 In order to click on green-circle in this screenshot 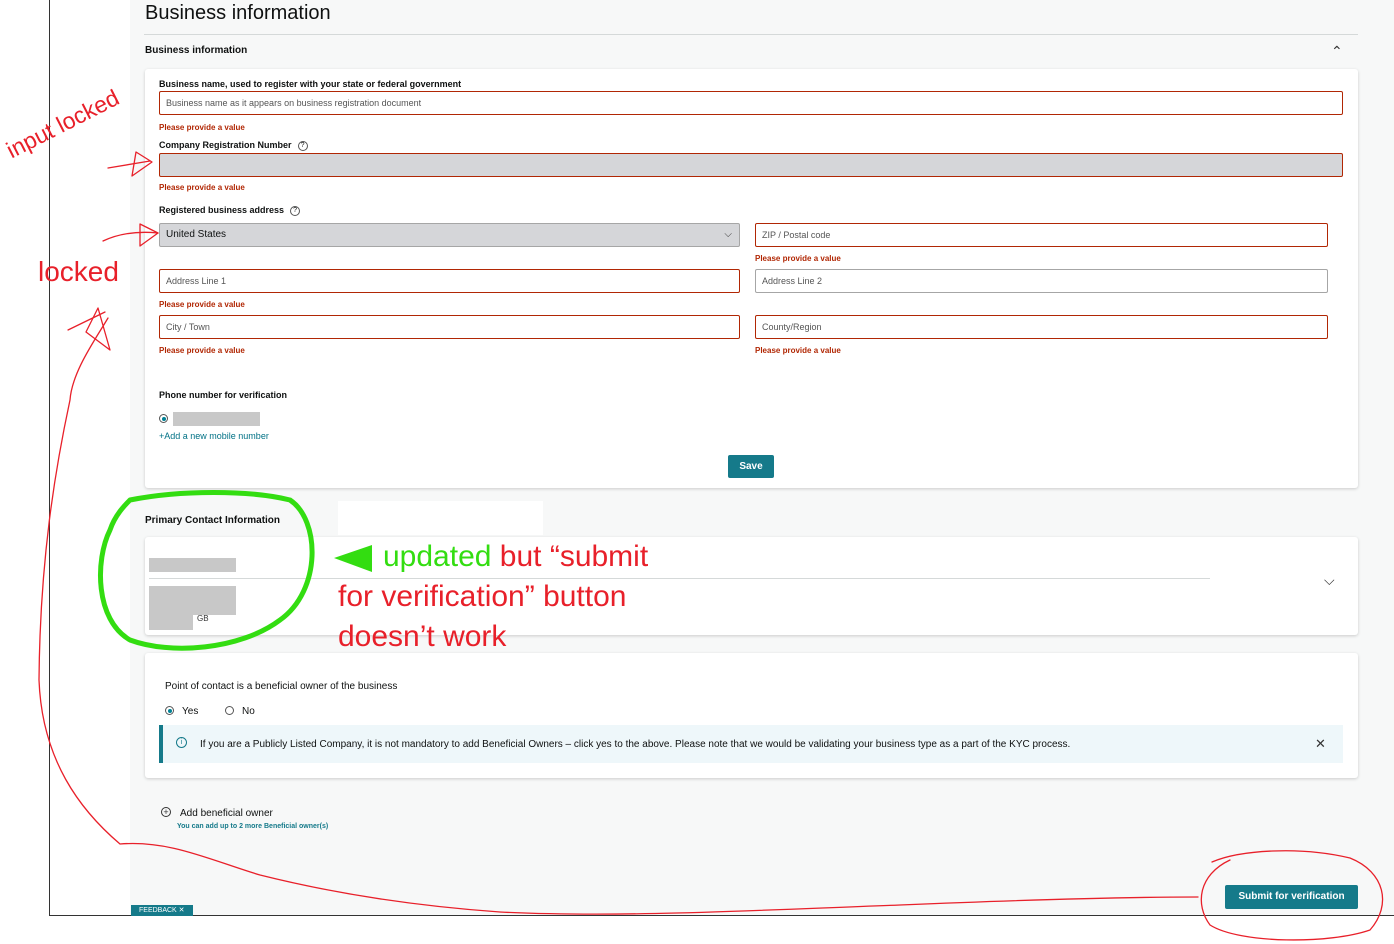, I will do `click(206, 570)`.